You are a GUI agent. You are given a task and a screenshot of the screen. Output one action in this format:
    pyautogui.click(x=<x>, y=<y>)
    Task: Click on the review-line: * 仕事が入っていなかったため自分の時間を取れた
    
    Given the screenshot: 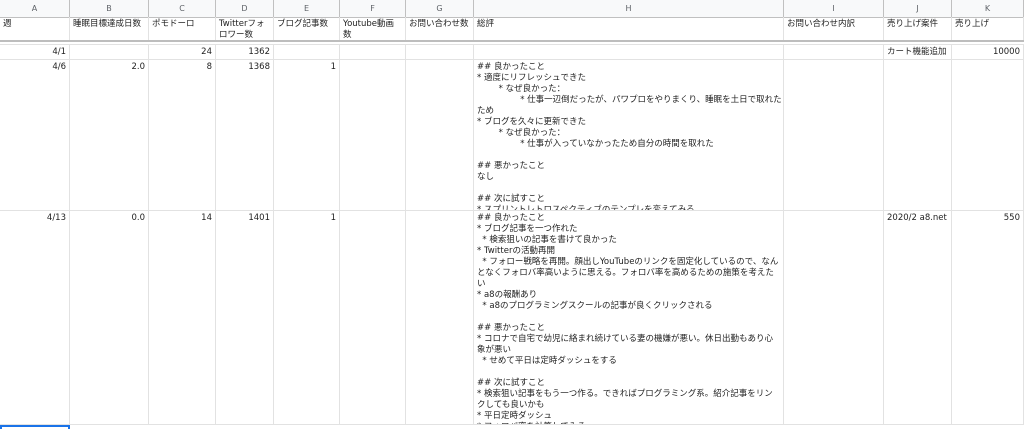 What is the action you would take?
    pyautogui.click(x=595, y=144)
    